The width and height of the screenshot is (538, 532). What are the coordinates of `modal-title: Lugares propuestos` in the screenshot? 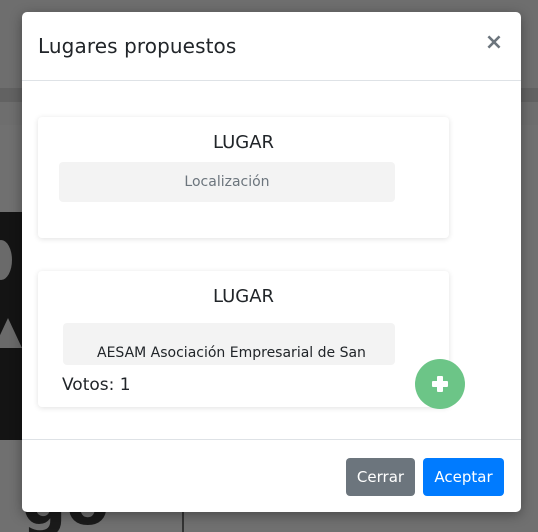 It's located at (137, 46).